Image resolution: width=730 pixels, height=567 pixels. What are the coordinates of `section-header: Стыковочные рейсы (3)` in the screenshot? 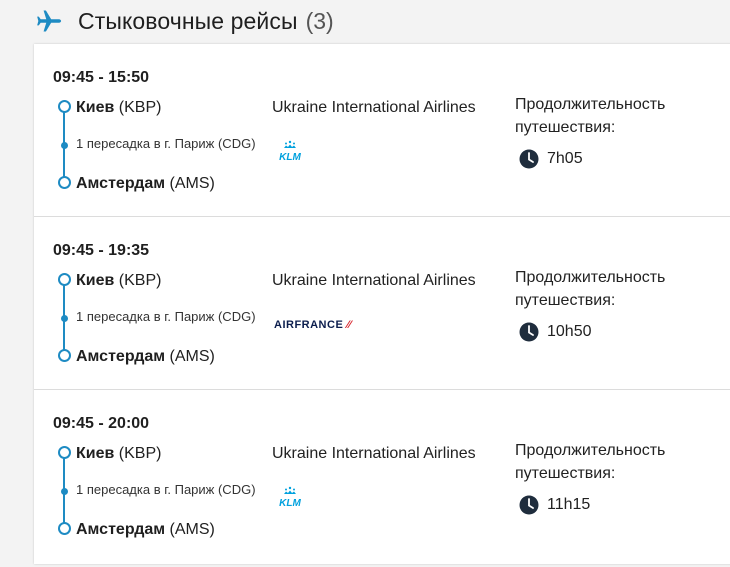 It's located at (185, 21).